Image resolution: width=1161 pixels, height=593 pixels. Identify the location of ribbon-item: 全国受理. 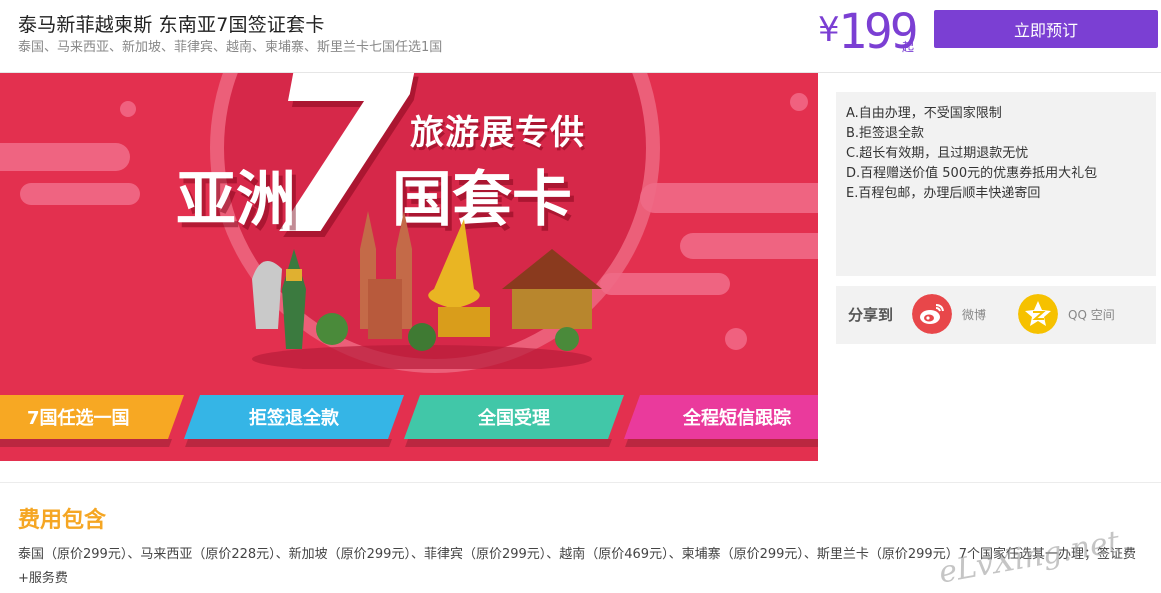
(514, 417).